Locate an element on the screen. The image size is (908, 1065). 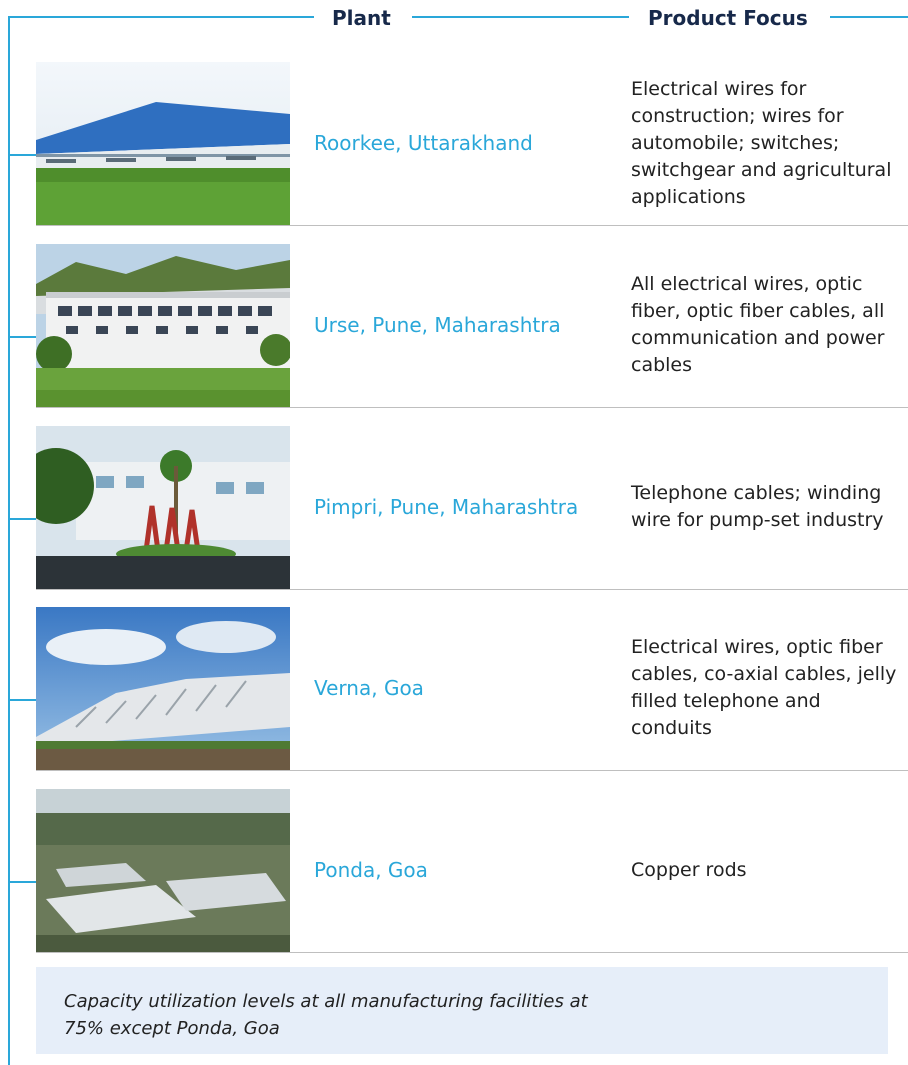
plant-photo-urse is located at coordinates (163, 326).